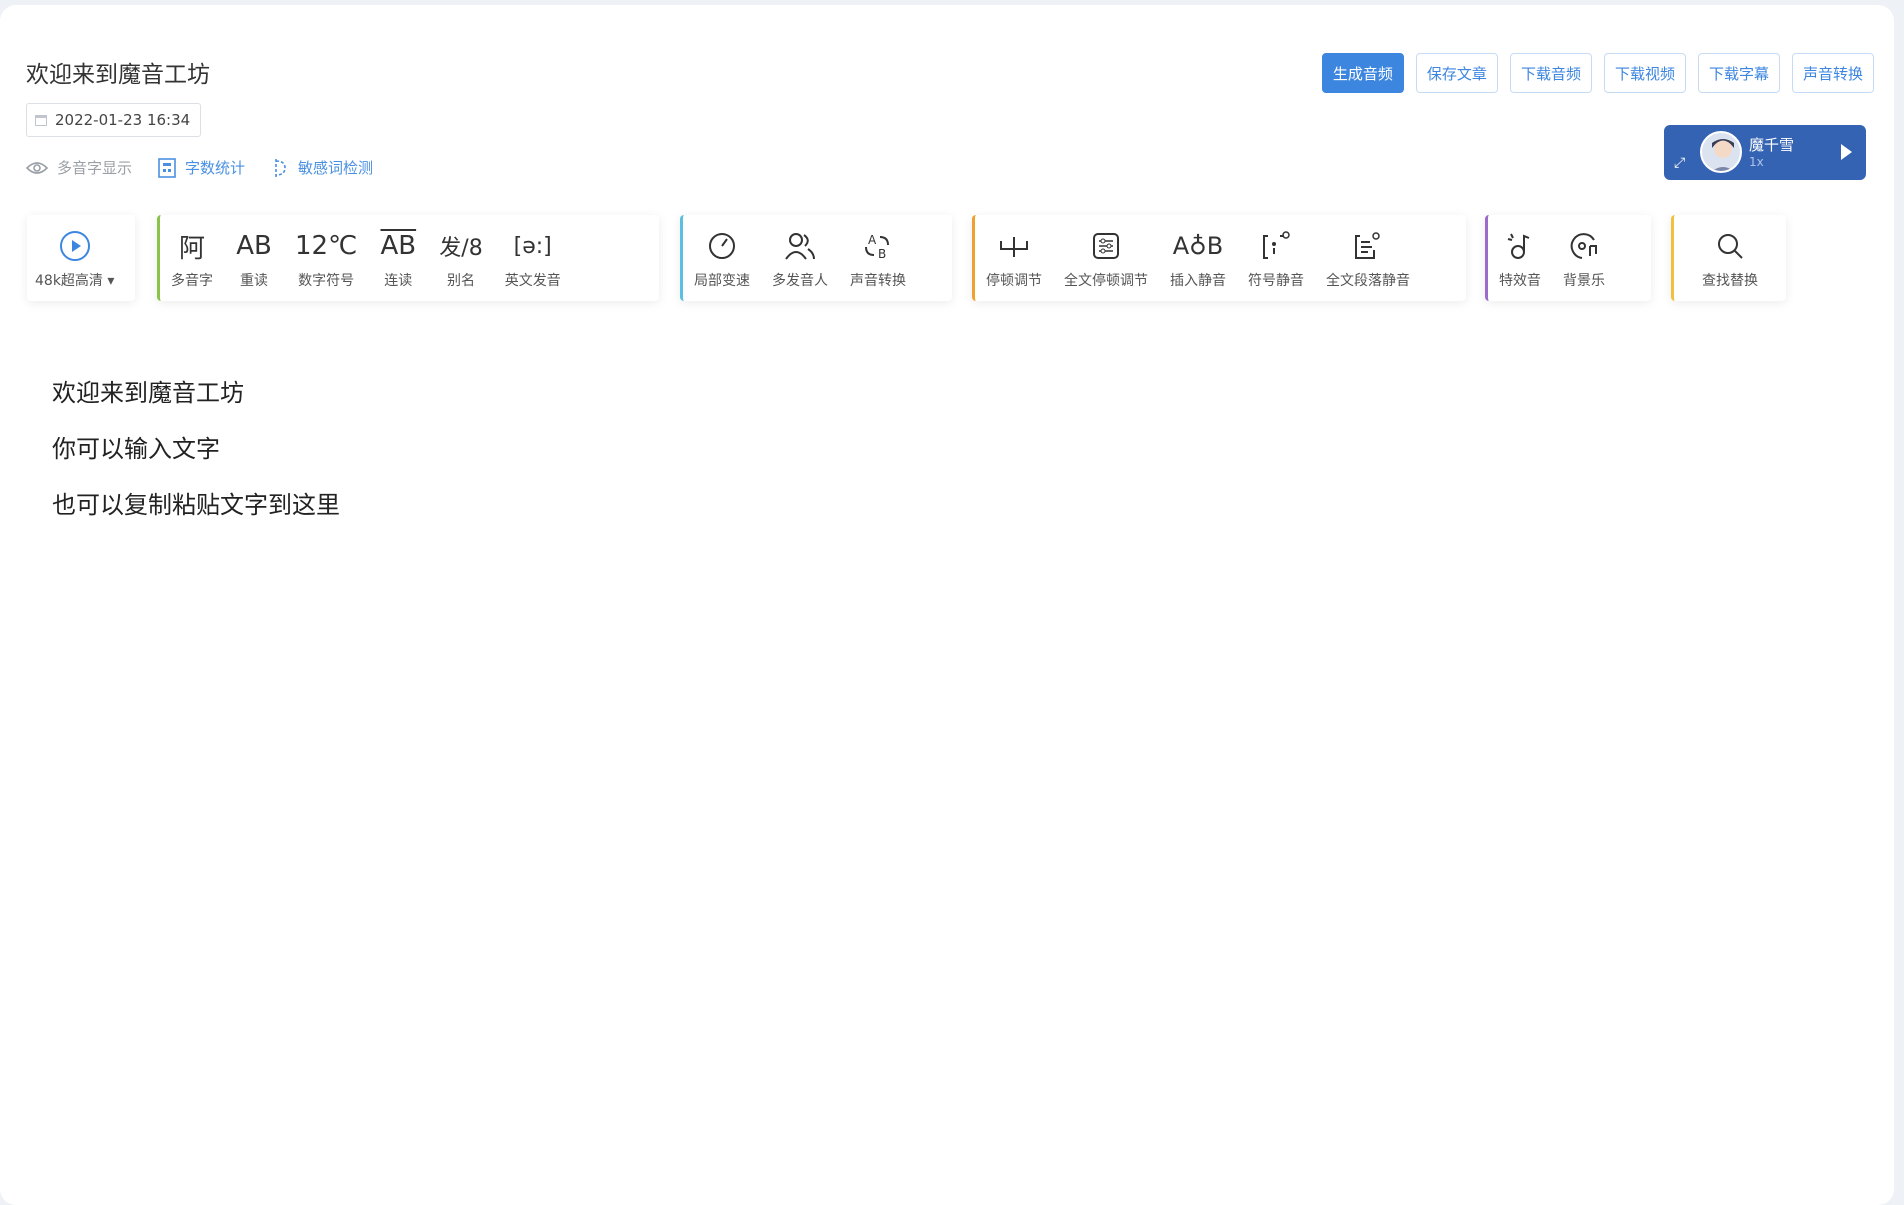 The height and width of the screenshot is (1205, 1904). I want to click on tool-background-music: 背景乐, so click(1584, 258).